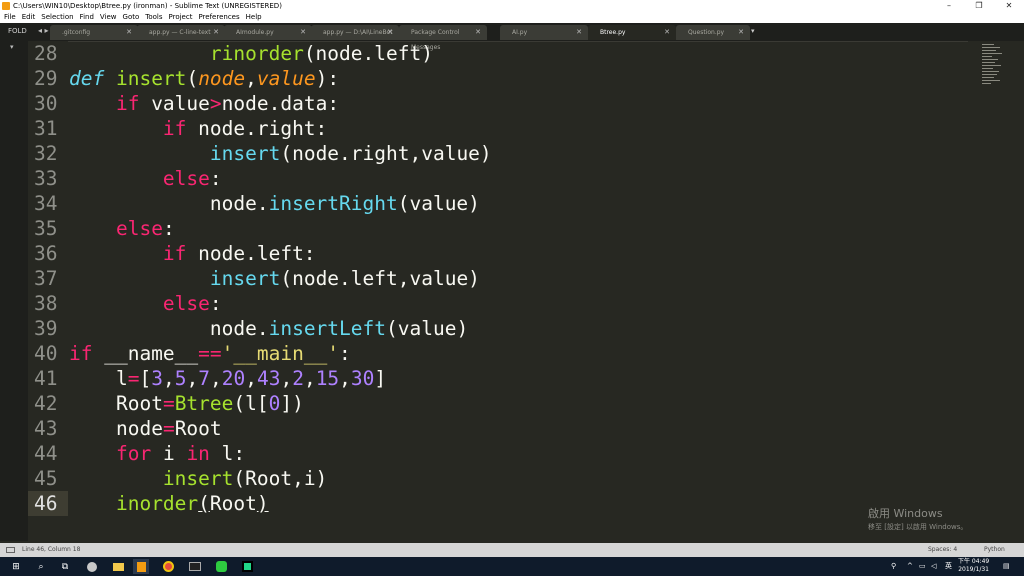 The width and height of the screenshot is (1024, 576). I want to click on cursor-position: Line 46, Column 18, so click(51, 549).